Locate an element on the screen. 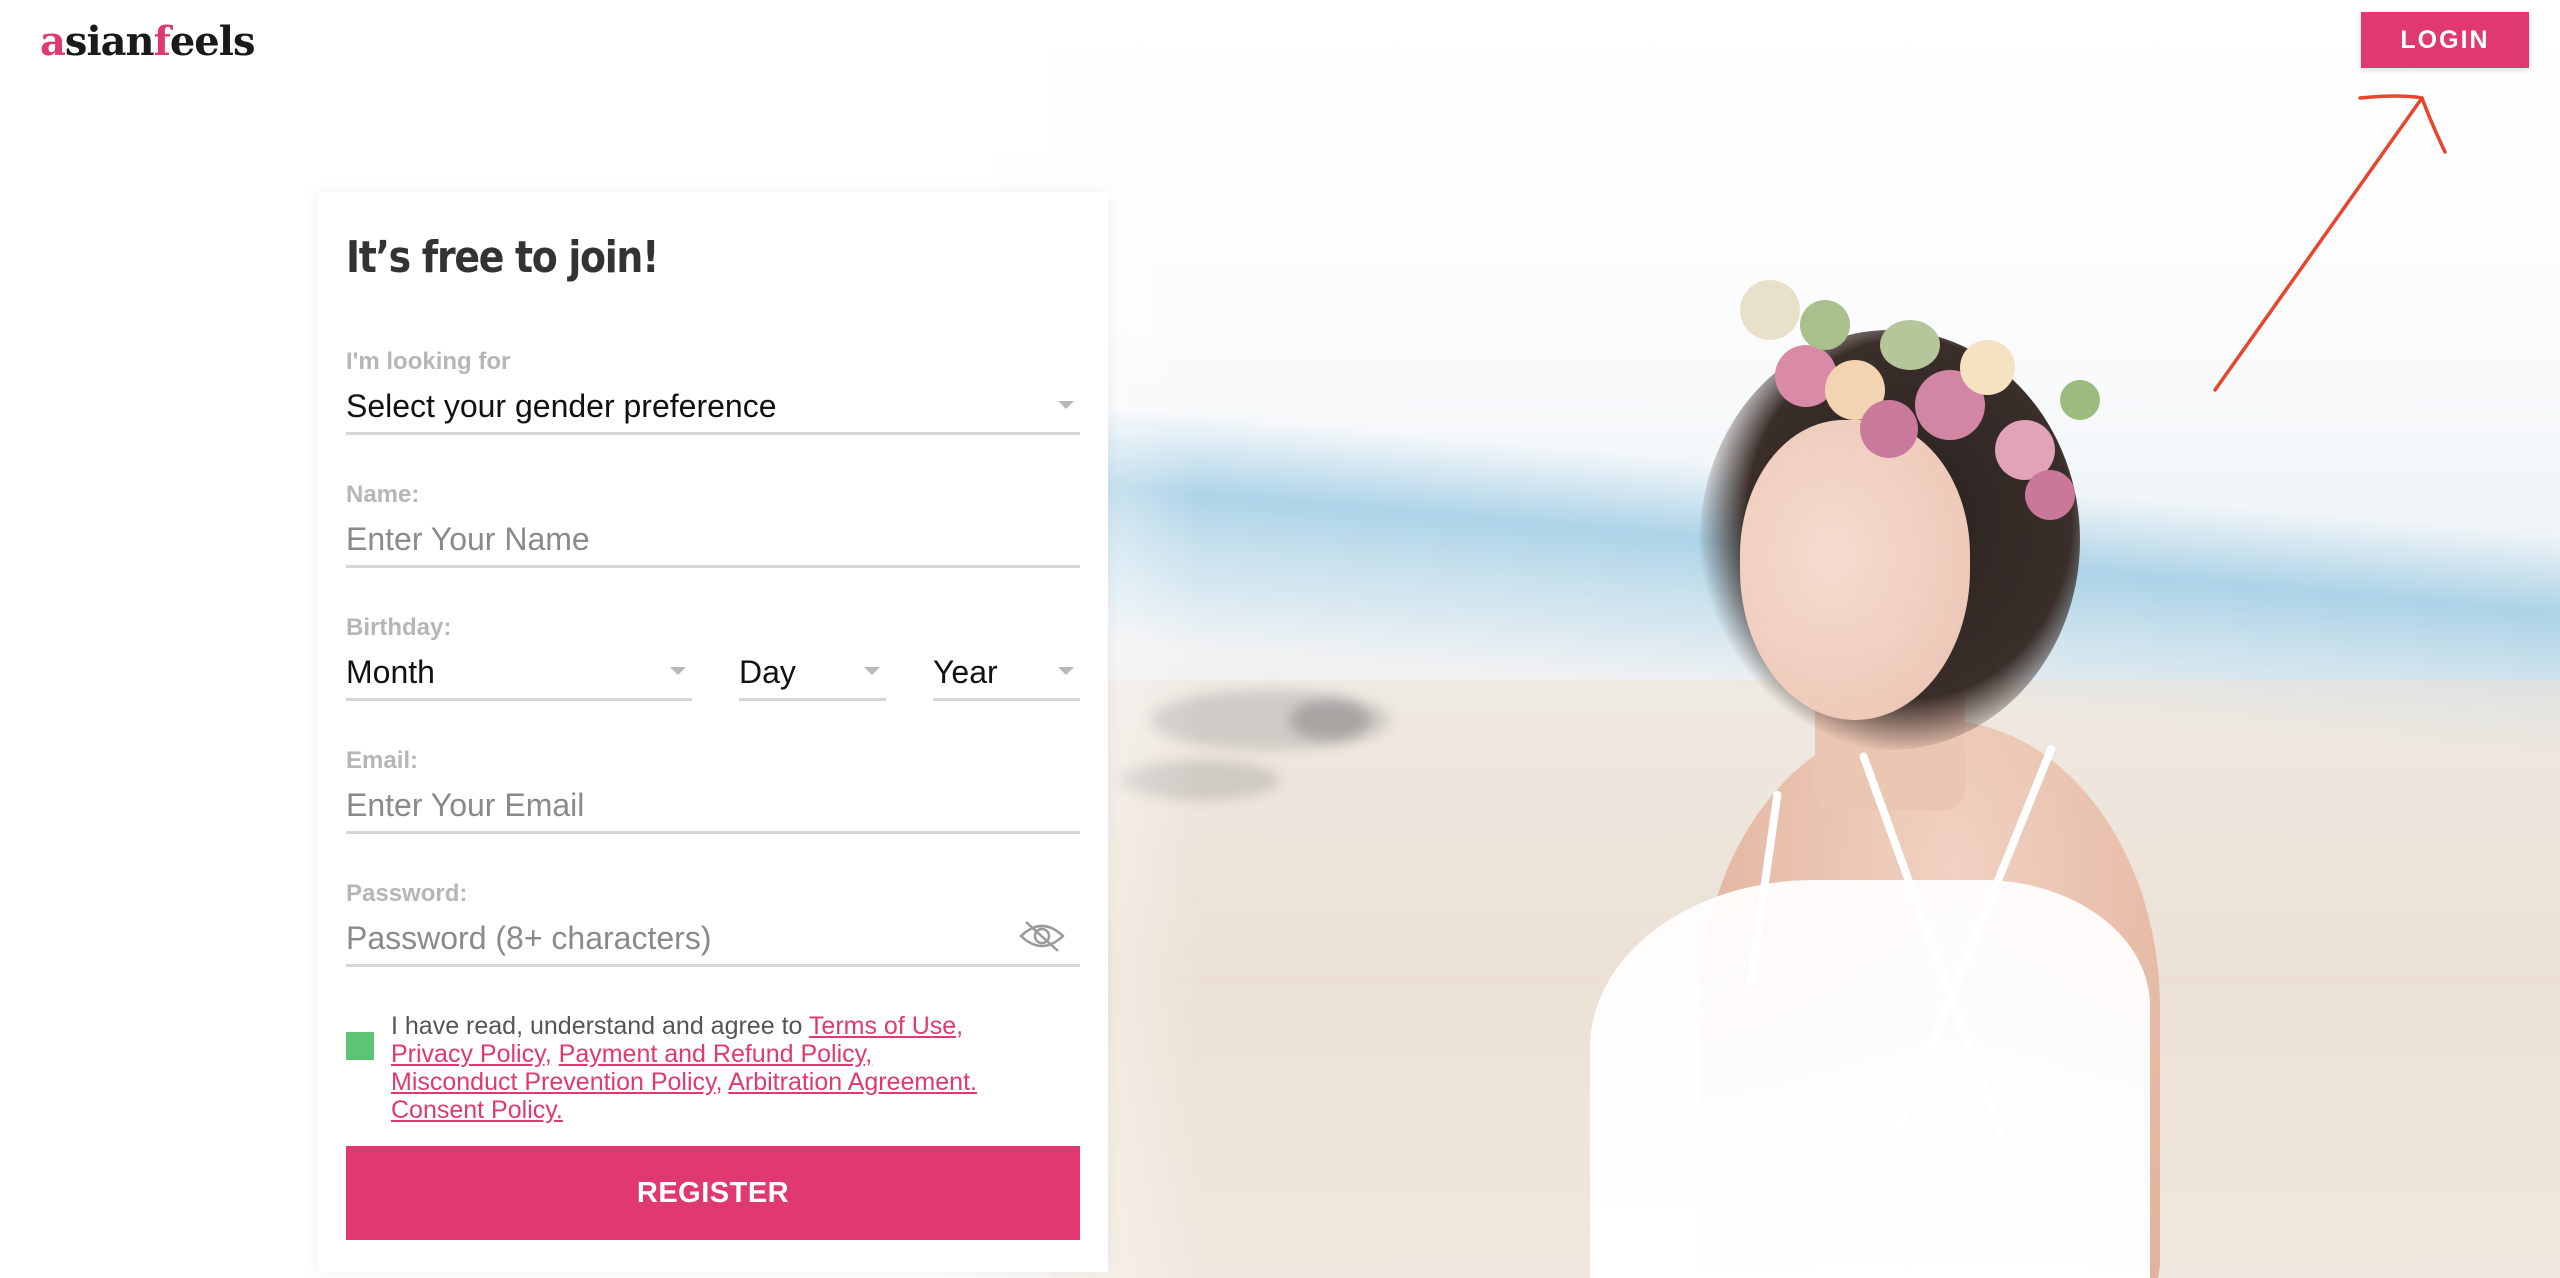 The width and height of the screenshot is (2560, 1278). agreement-lead: I have read, understand and agree to is located at coordinates (600, 1026).